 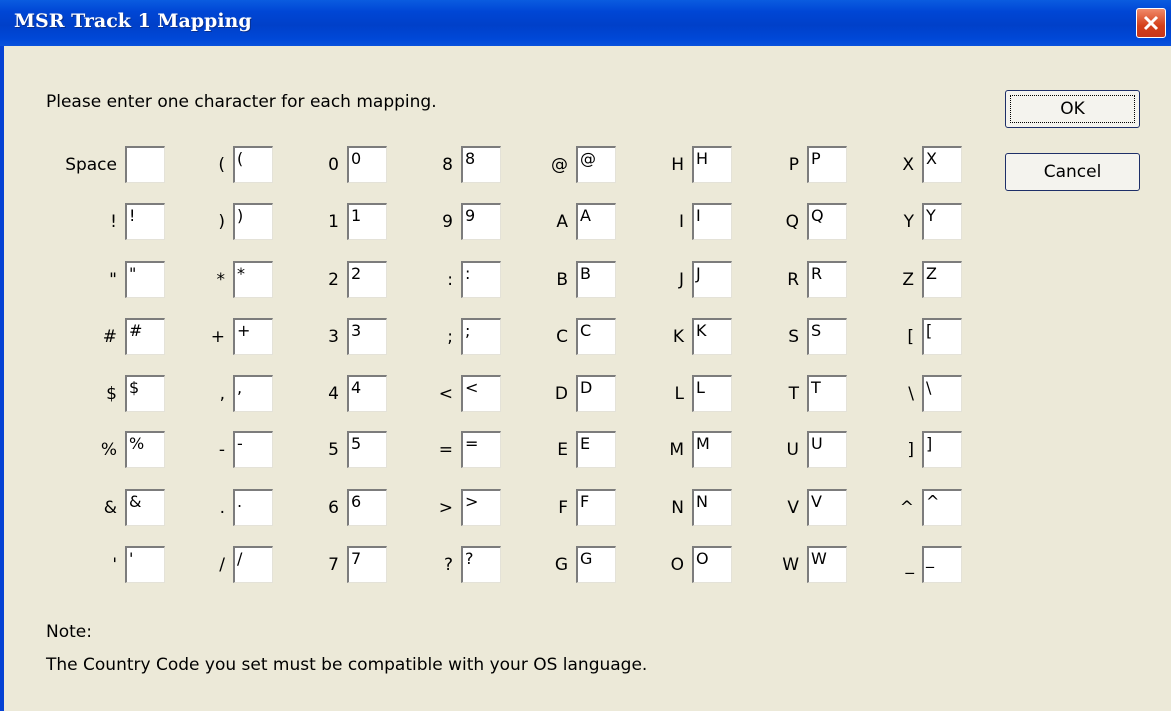 I want to click on mapping-input: @, so click(x=596, y=164).